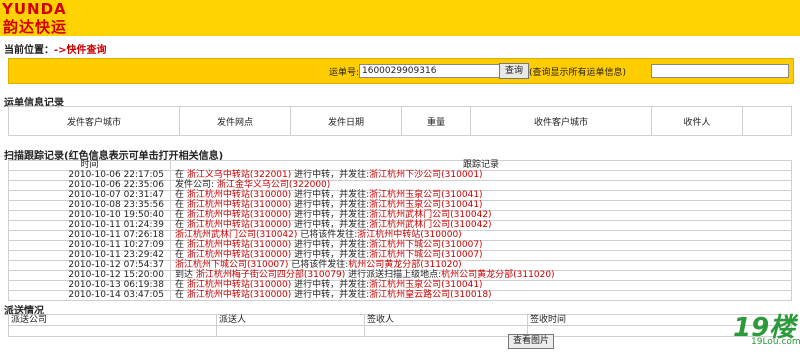  Describe the element at coordinates (89, 205) in the screenshot. I see `tracking-time: 2010-10-08 23:35:56` at that location.